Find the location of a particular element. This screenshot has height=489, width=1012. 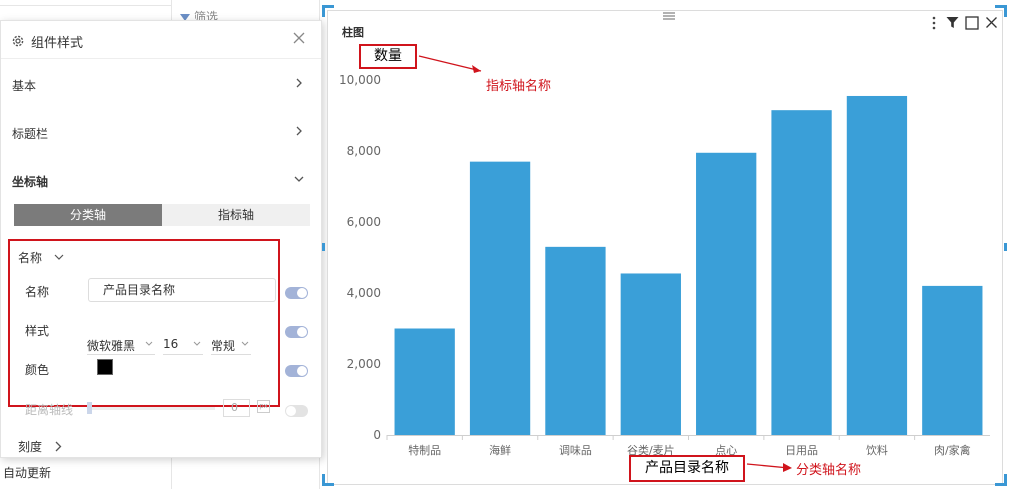

name-settings-highlight is located at coordinates (144, 323).